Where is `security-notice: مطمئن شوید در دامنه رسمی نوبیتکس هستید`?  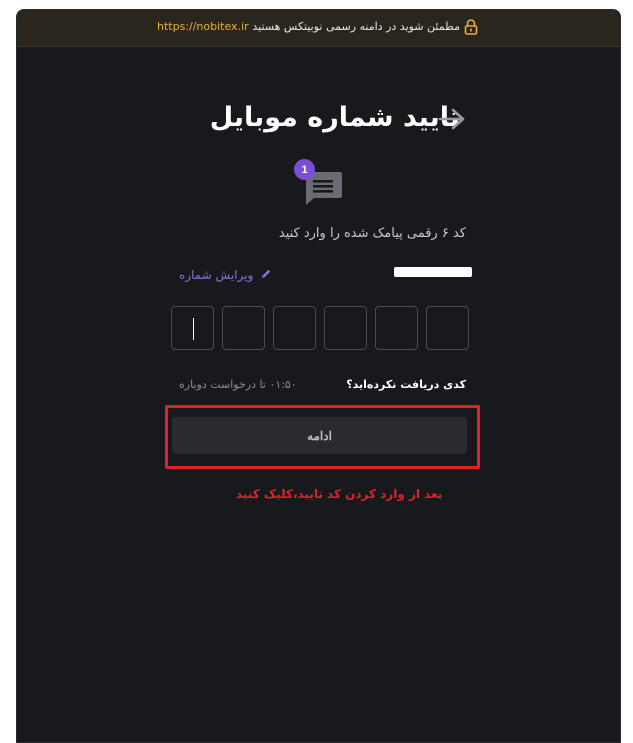 security-notice: مطمئن شوید در دامنه رسمی نوبیتکس هستید is located at coordinates (356, 26).